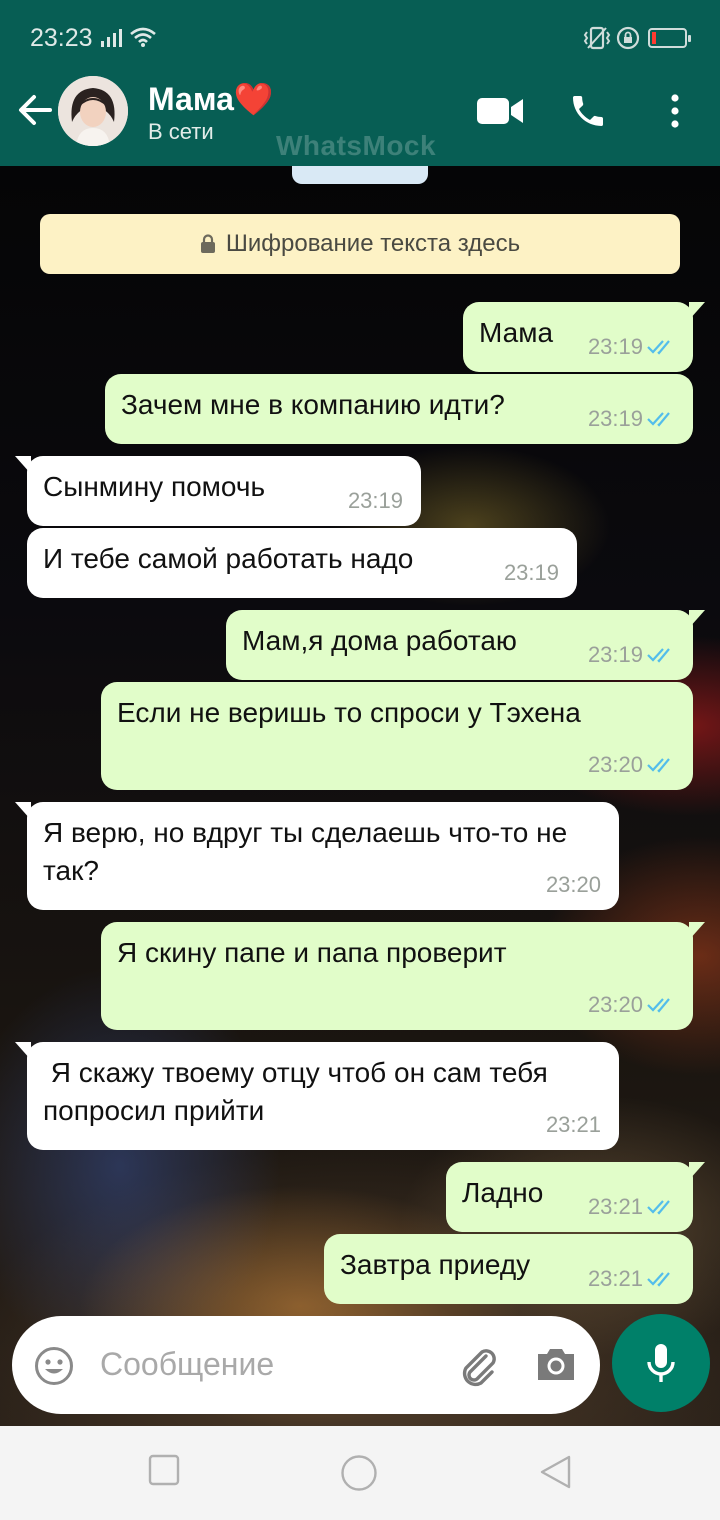 This screenshot has width=720, height=1520. Describe the element at coordinates (478, 1368) in the screenshot. I see `attach-icon` at that location.